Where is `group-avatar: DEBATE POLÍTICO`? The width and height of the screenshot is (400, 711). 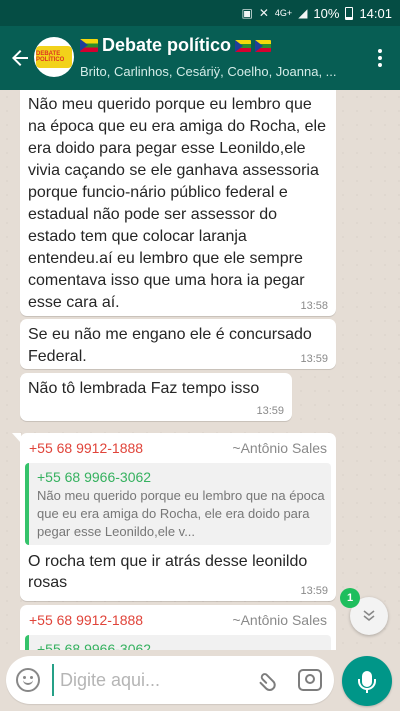 group-avatar: DEBATE POLÍTICO is located at coordinates (54, 57).